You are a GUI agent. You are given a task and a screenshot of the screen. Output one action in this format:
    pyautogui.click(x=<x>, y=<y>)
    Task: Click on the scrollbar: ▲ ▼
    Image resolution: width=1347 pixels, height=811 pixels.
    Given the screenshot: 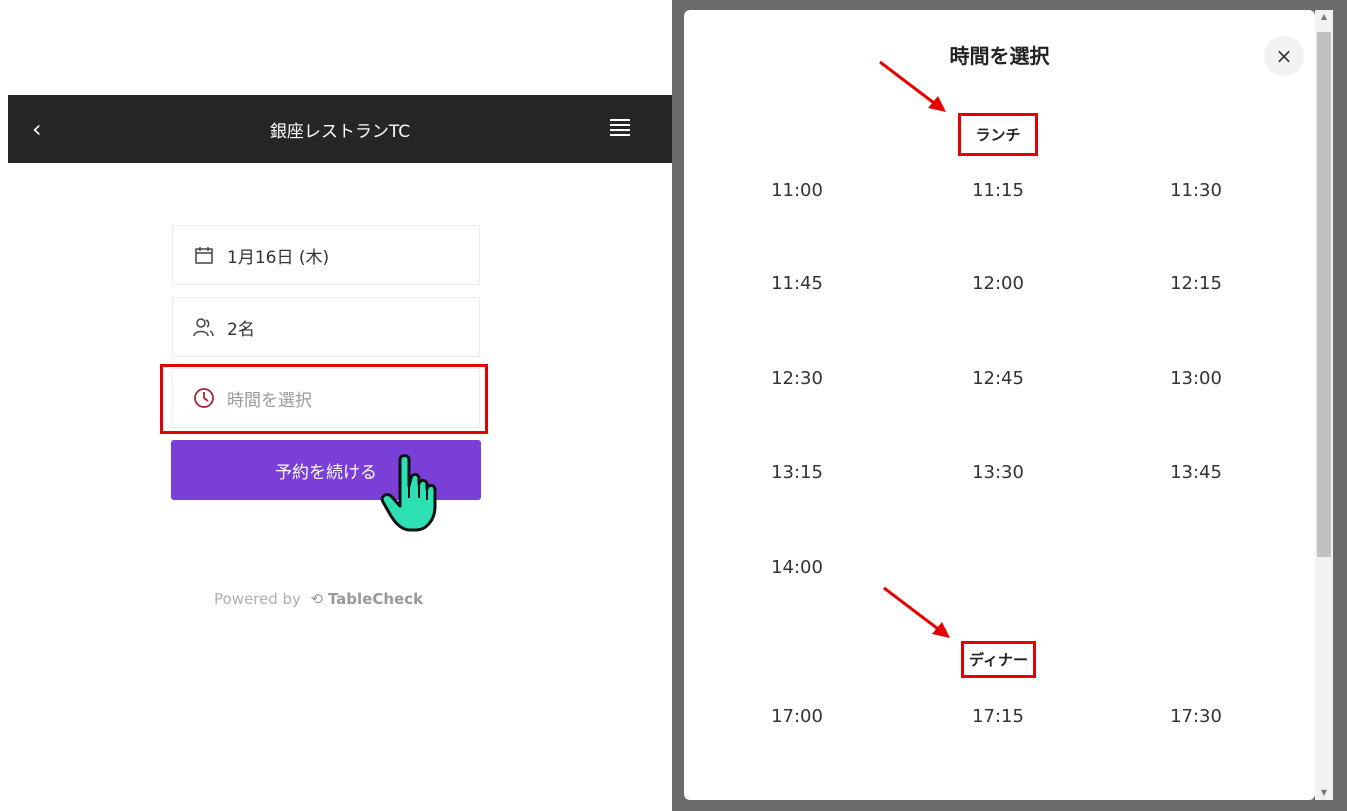 What is the action you would take?
    pyautogui.click(x=1324, y=405)
    